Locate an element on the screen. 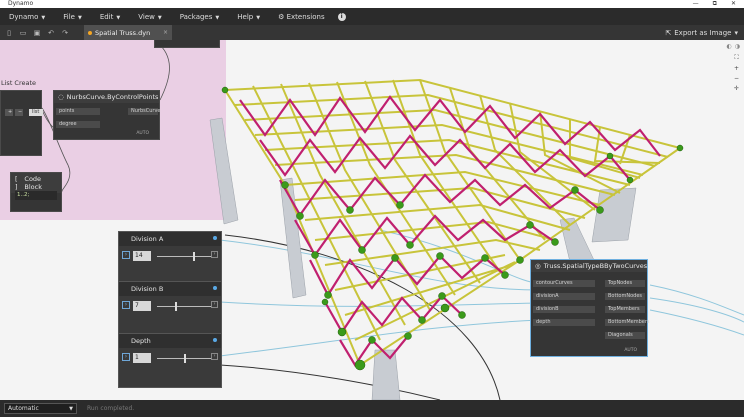 This screenshot has height=417, width=744. run-mode-dropdown: Automatic ▼ is located at coordinates (40, 408).